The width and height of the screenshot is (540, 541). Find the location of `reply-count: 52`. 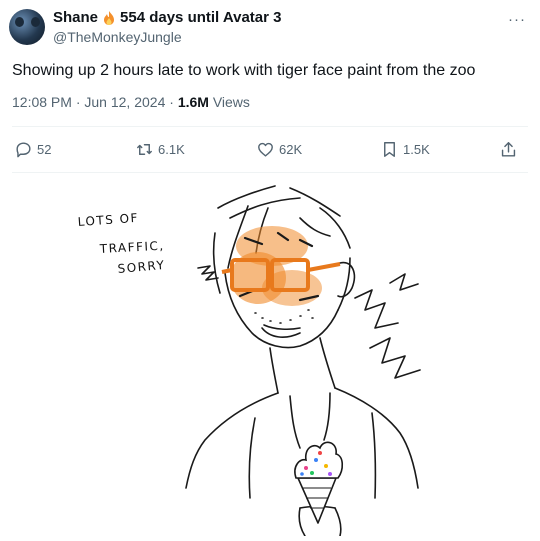

reply-count: 52 is located at coordinates (44, 149).